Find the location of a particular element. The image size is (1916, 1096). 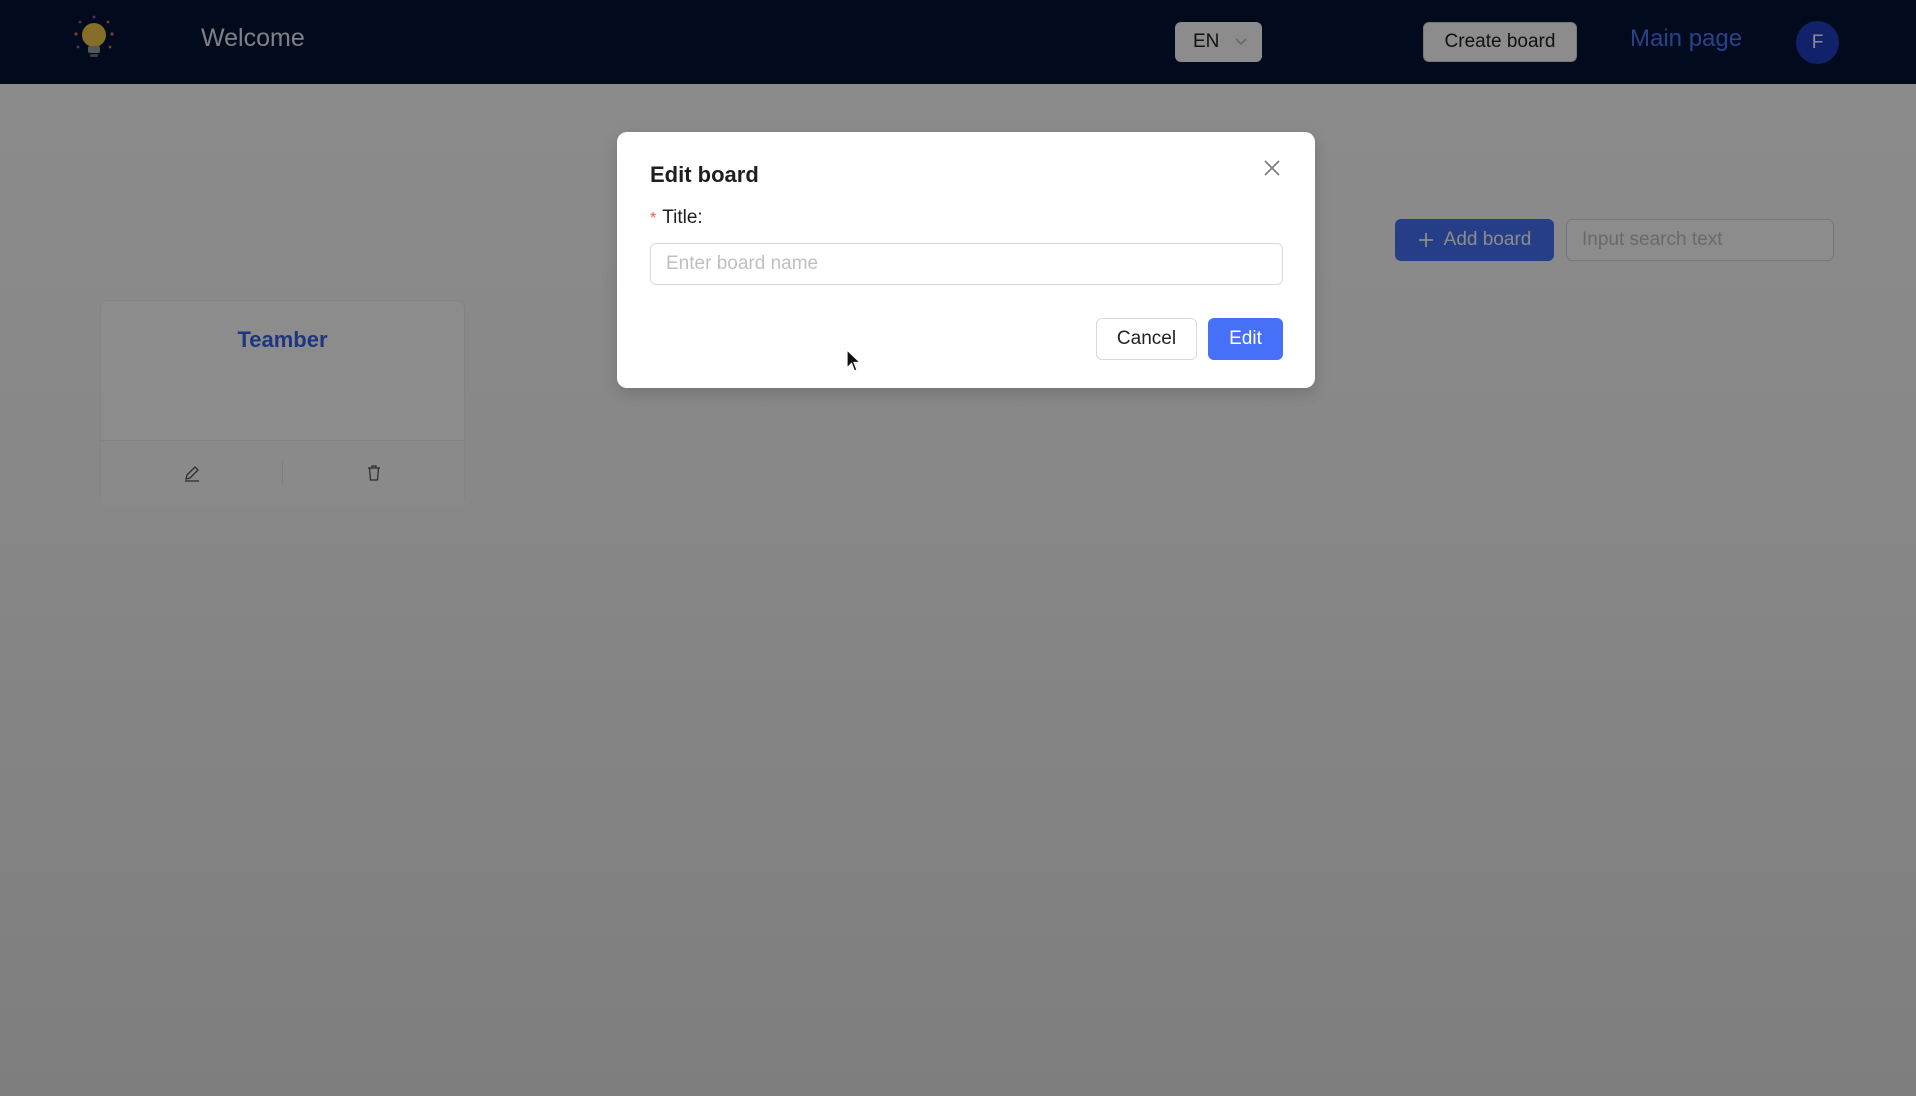

close-icon is located at coordinates (1272, 168).